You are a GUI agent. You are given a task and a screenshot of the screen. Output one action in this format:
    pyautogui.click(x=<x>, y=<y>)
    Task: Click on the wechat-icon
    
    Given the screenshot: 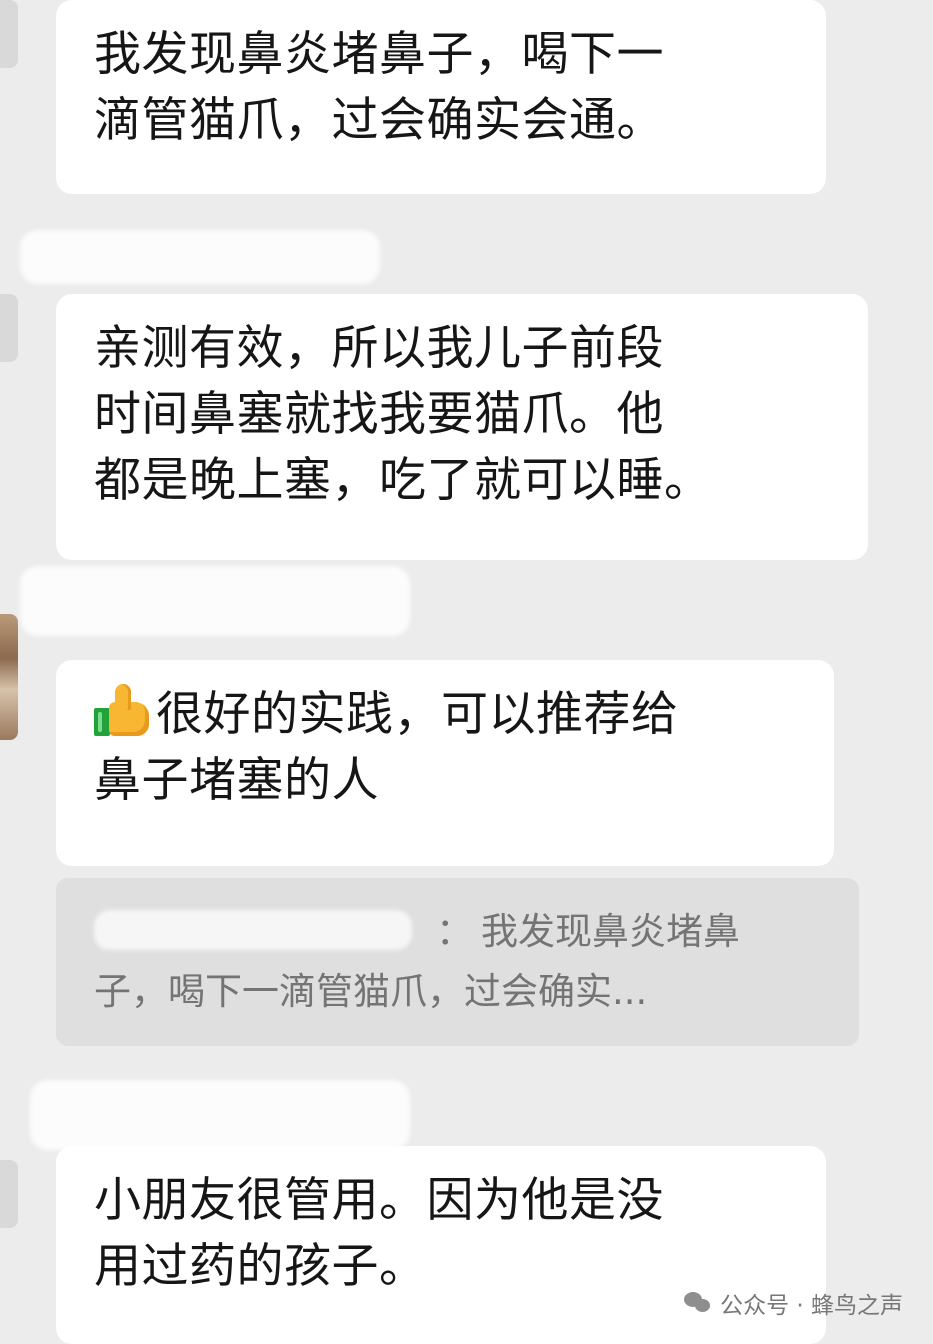 What is the action you would take?
    pyautogui.click(x=698, y=1303)
    